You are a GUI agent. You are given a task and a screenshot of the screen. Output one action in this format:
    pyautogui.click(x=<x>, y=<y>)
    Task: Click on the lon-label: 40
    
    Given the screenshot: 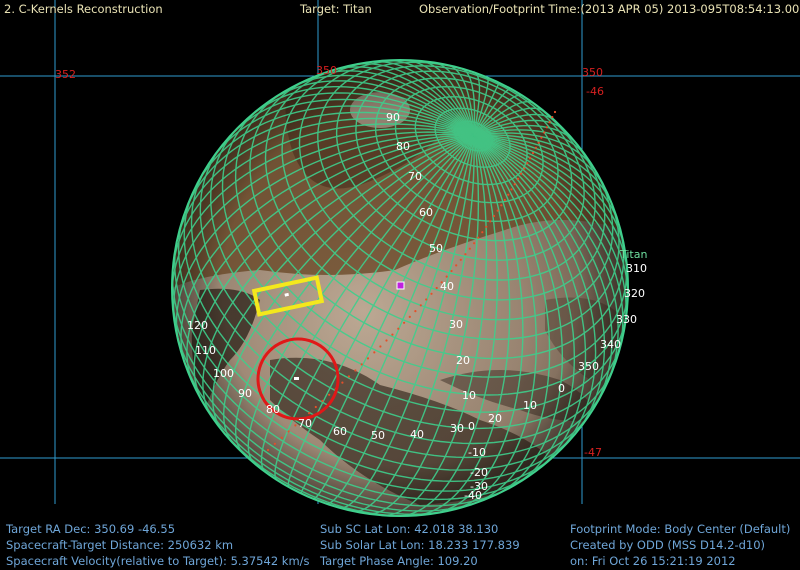 What is the action you would take?
    pyautogui.click(x=417, y=434)
    